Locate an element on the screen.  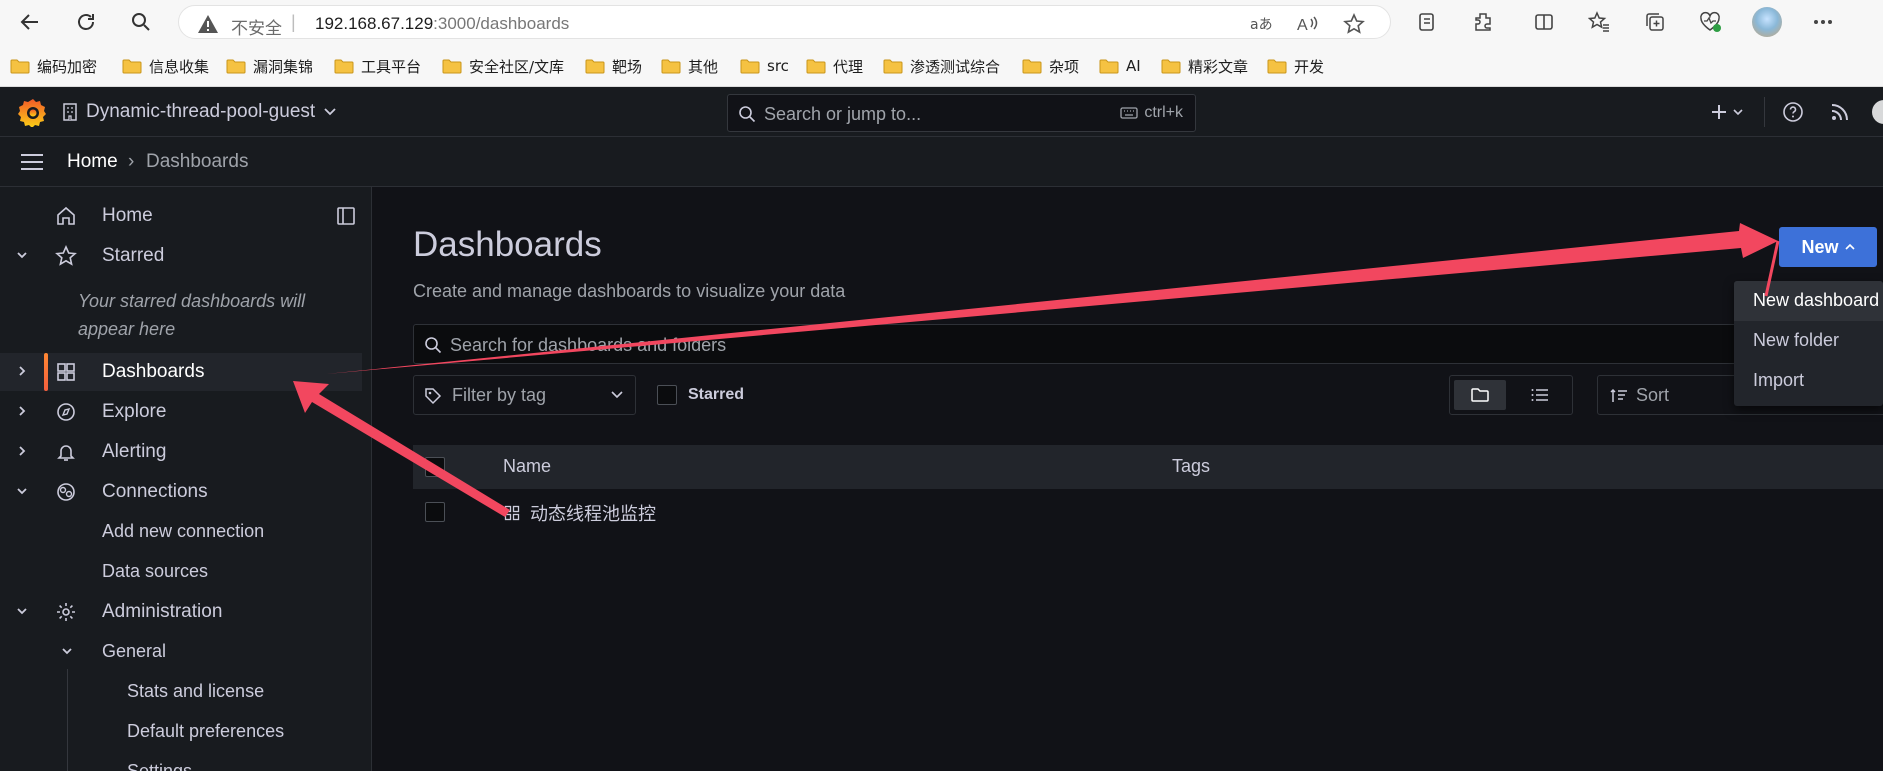
sidebar-item-administration: Administration is located at coordinates (181, 612).